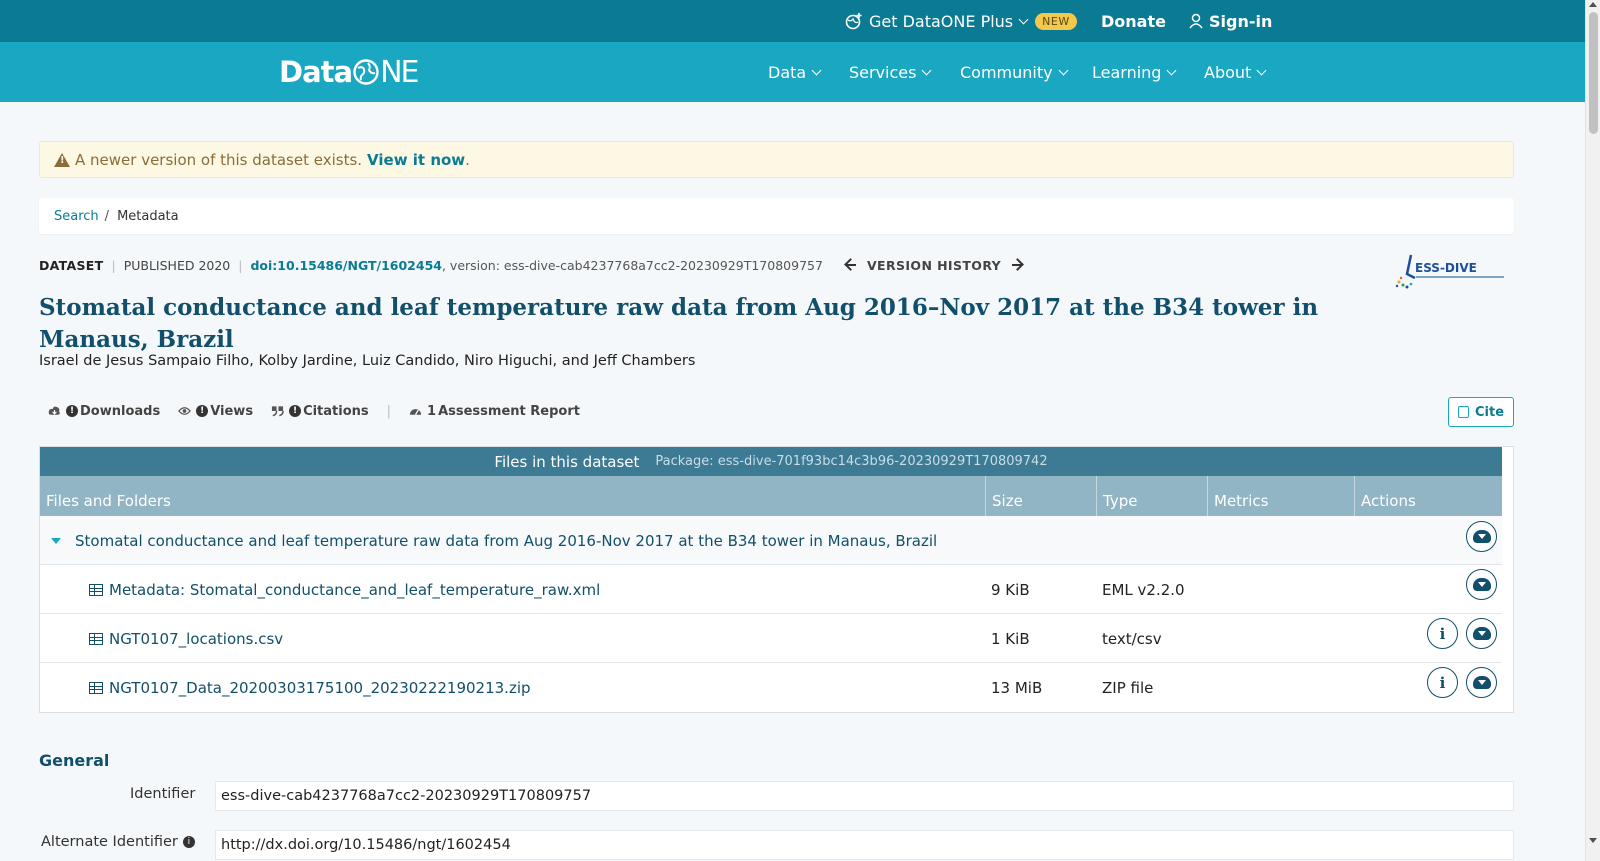 The height and width of the screenshot is (861, 1600). I want to click on breadcrumb-current: Metadata, so click(148, 216).